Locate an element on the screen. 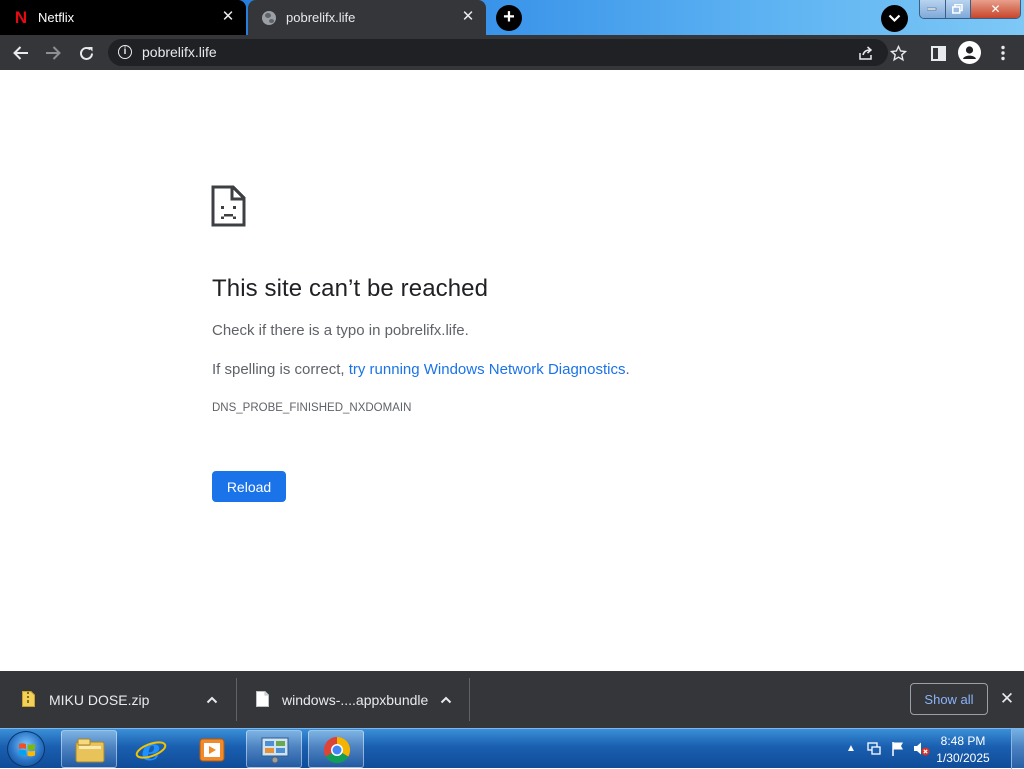  info-icon: i is located at coordinates (125, 52).